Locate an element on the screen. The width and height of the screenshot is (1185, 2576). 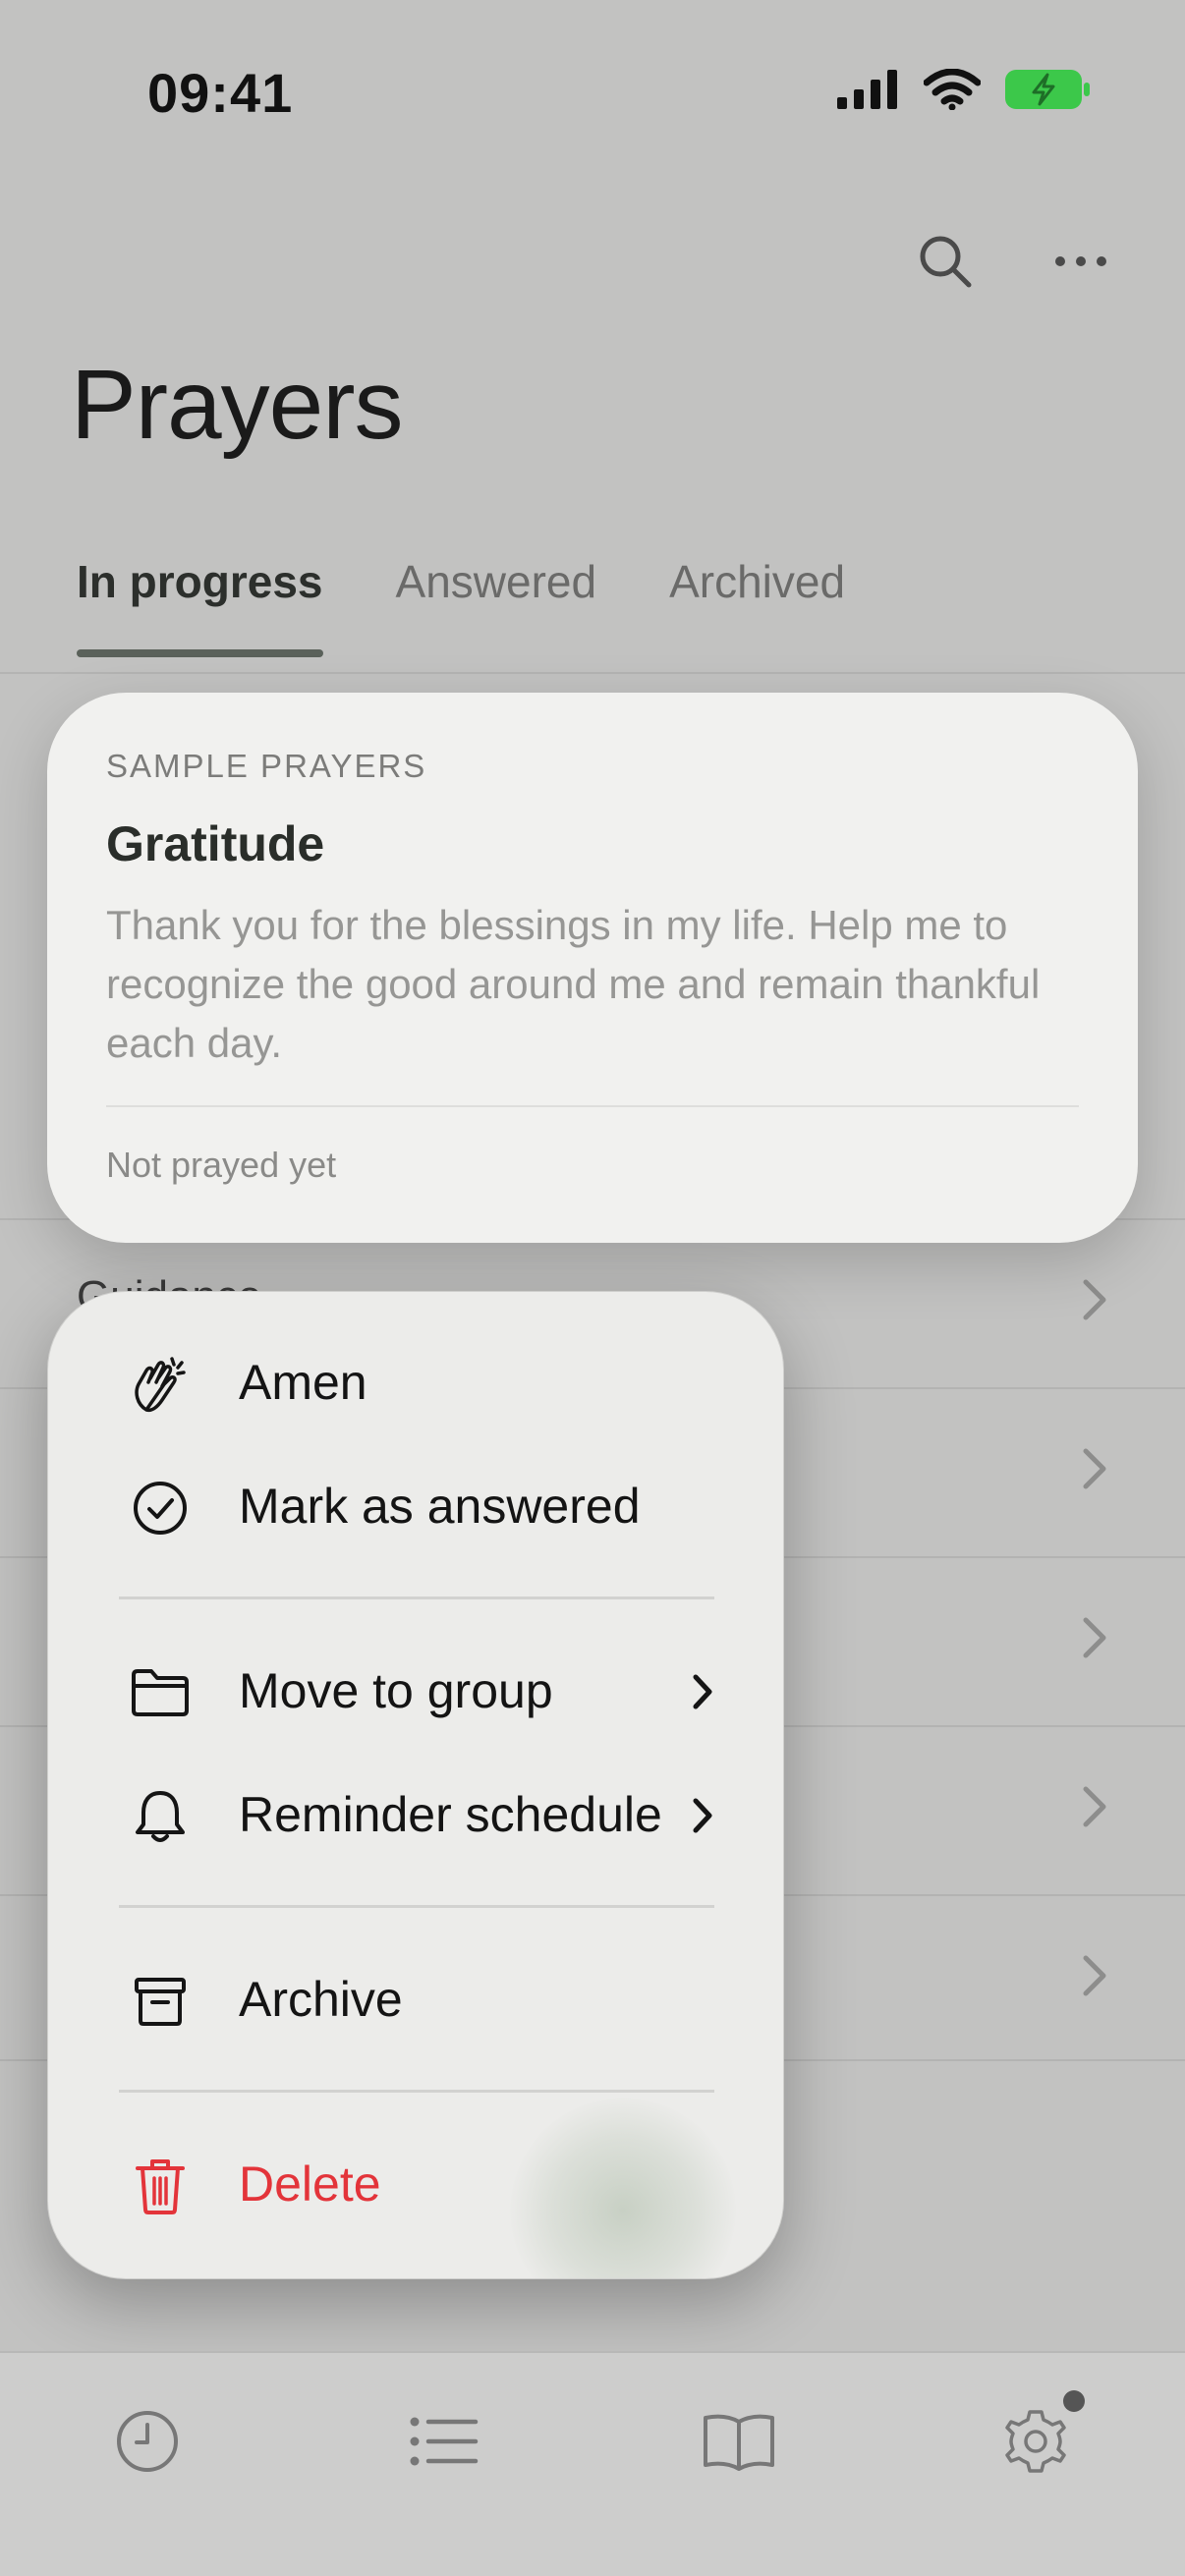
menu-item-label: Archive is located at coordinates (321, 1999).